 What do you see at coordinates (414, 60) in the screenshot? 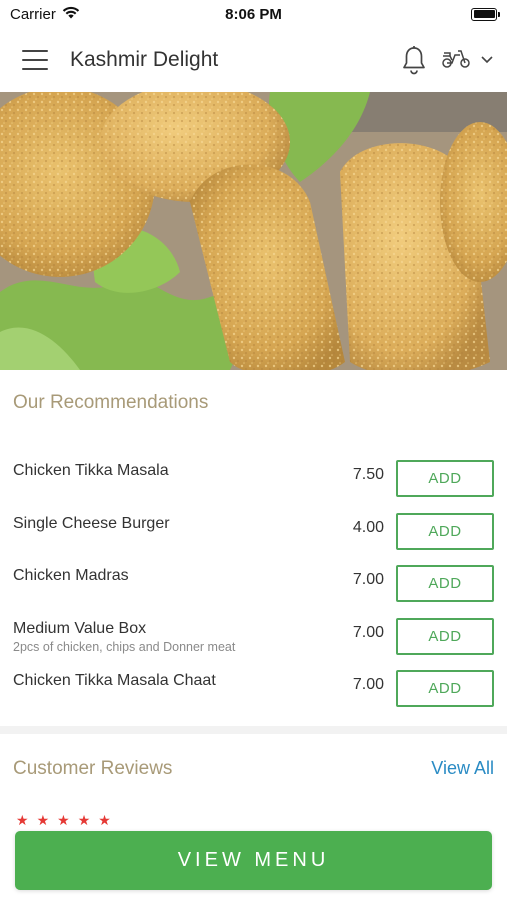
I see `notification-bell-icon` at bounding box center [414, 60].